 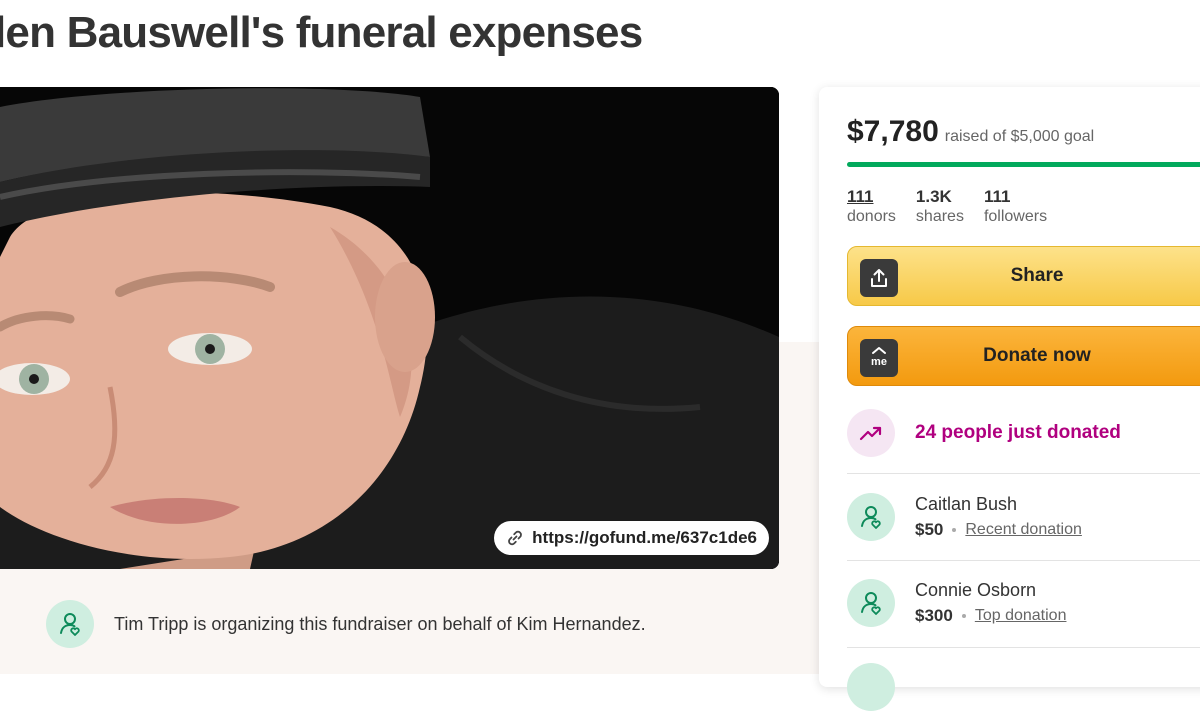 I want to click on recent-activity-text: 24 people just donated, so click(x=1018, y=432).